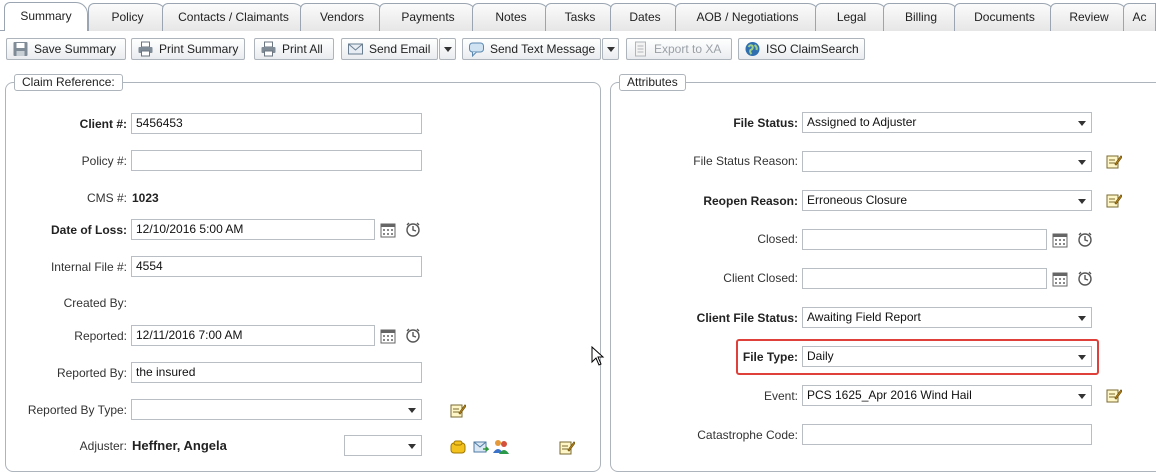 This screenshot has width=1156, height=472. I want to click on export-to-xa-label: Export to XA, so click(688, 49).